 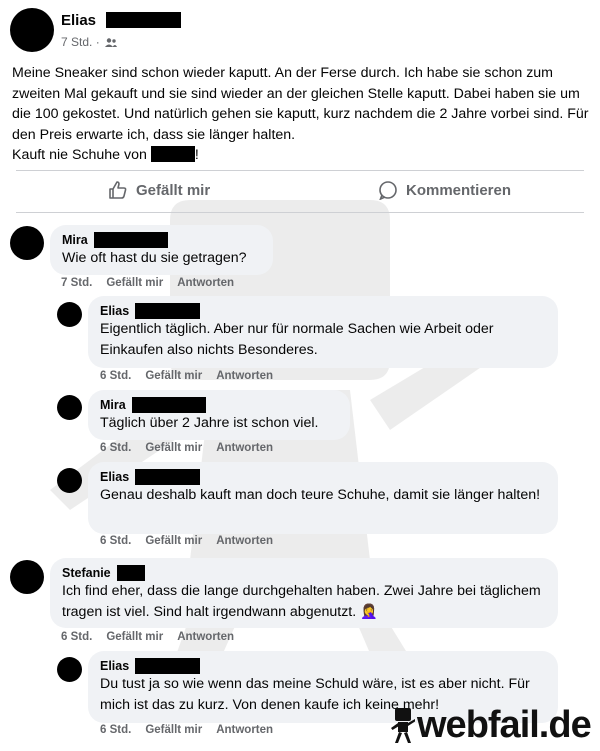 I want to click on post-last-line-prefix: Kauft nie Schuhe von, so click(x=79, y=155).